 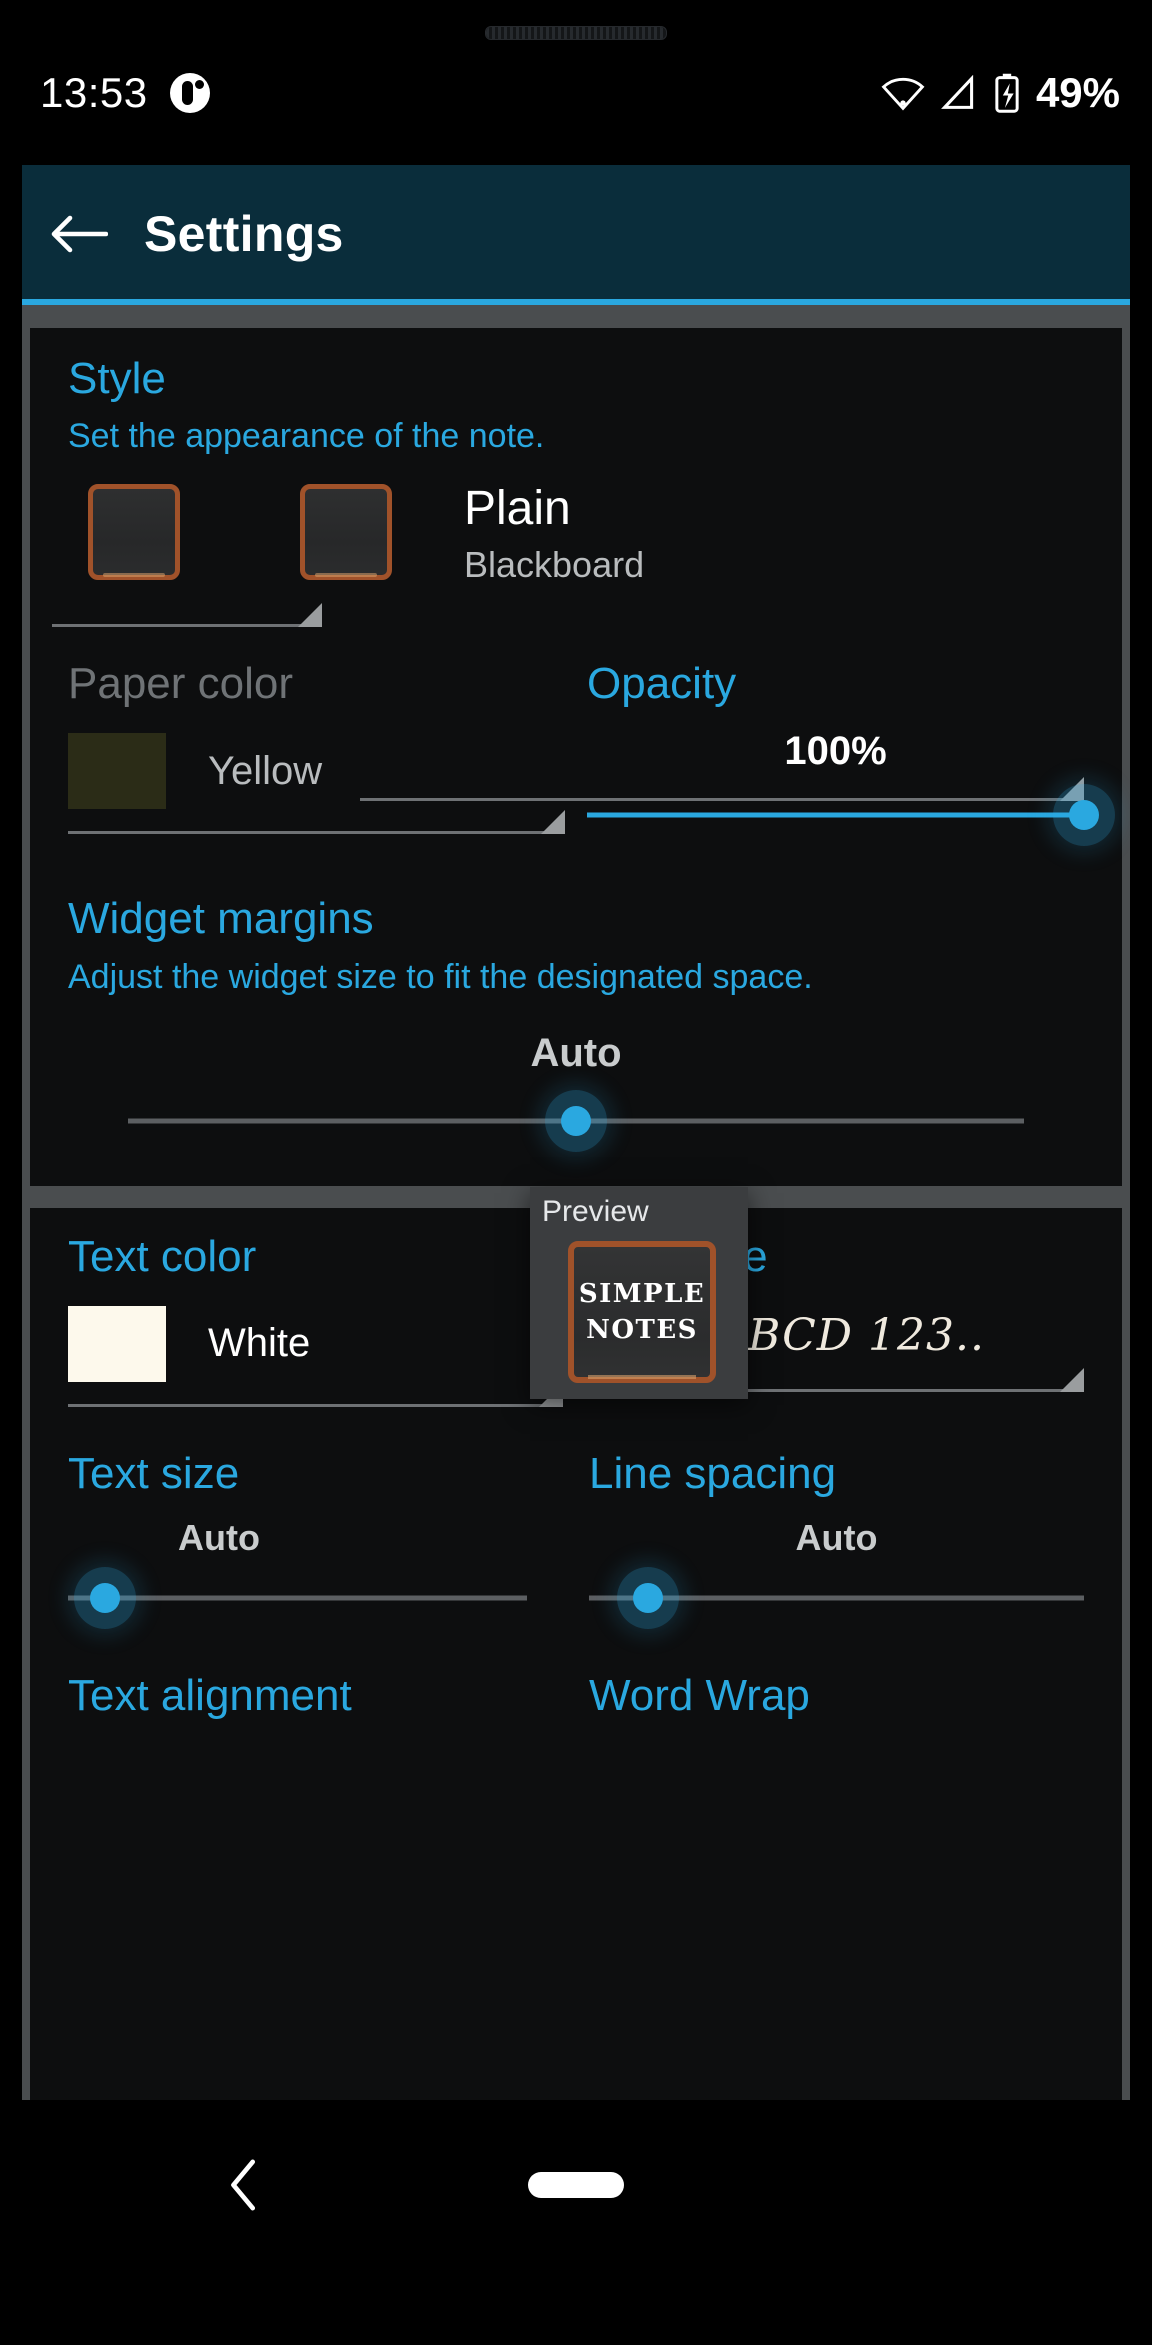 What do you see at coordinates (642, 1312) in the screenshot?
I see `preview-note-widget: SIMPLE NOTES` at bounding box center [642, 1312].